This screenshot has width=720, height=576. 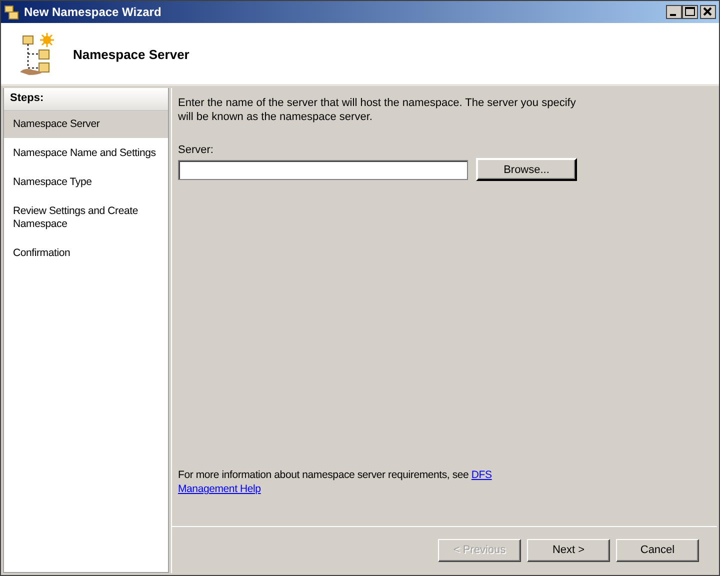 I want to click on help-text: For more information about namespace server requirements, see DFS Management Help, so click(x=335, y=482).